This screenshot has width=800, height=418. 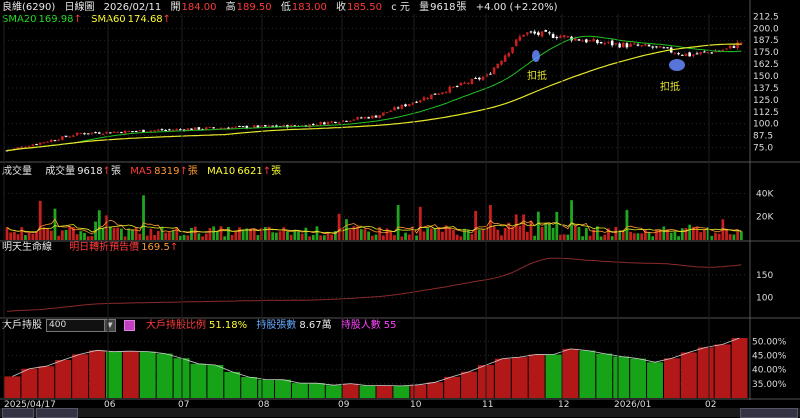 I want to click on holder-tick-label: 35.00%, so click(x=769, y=385).